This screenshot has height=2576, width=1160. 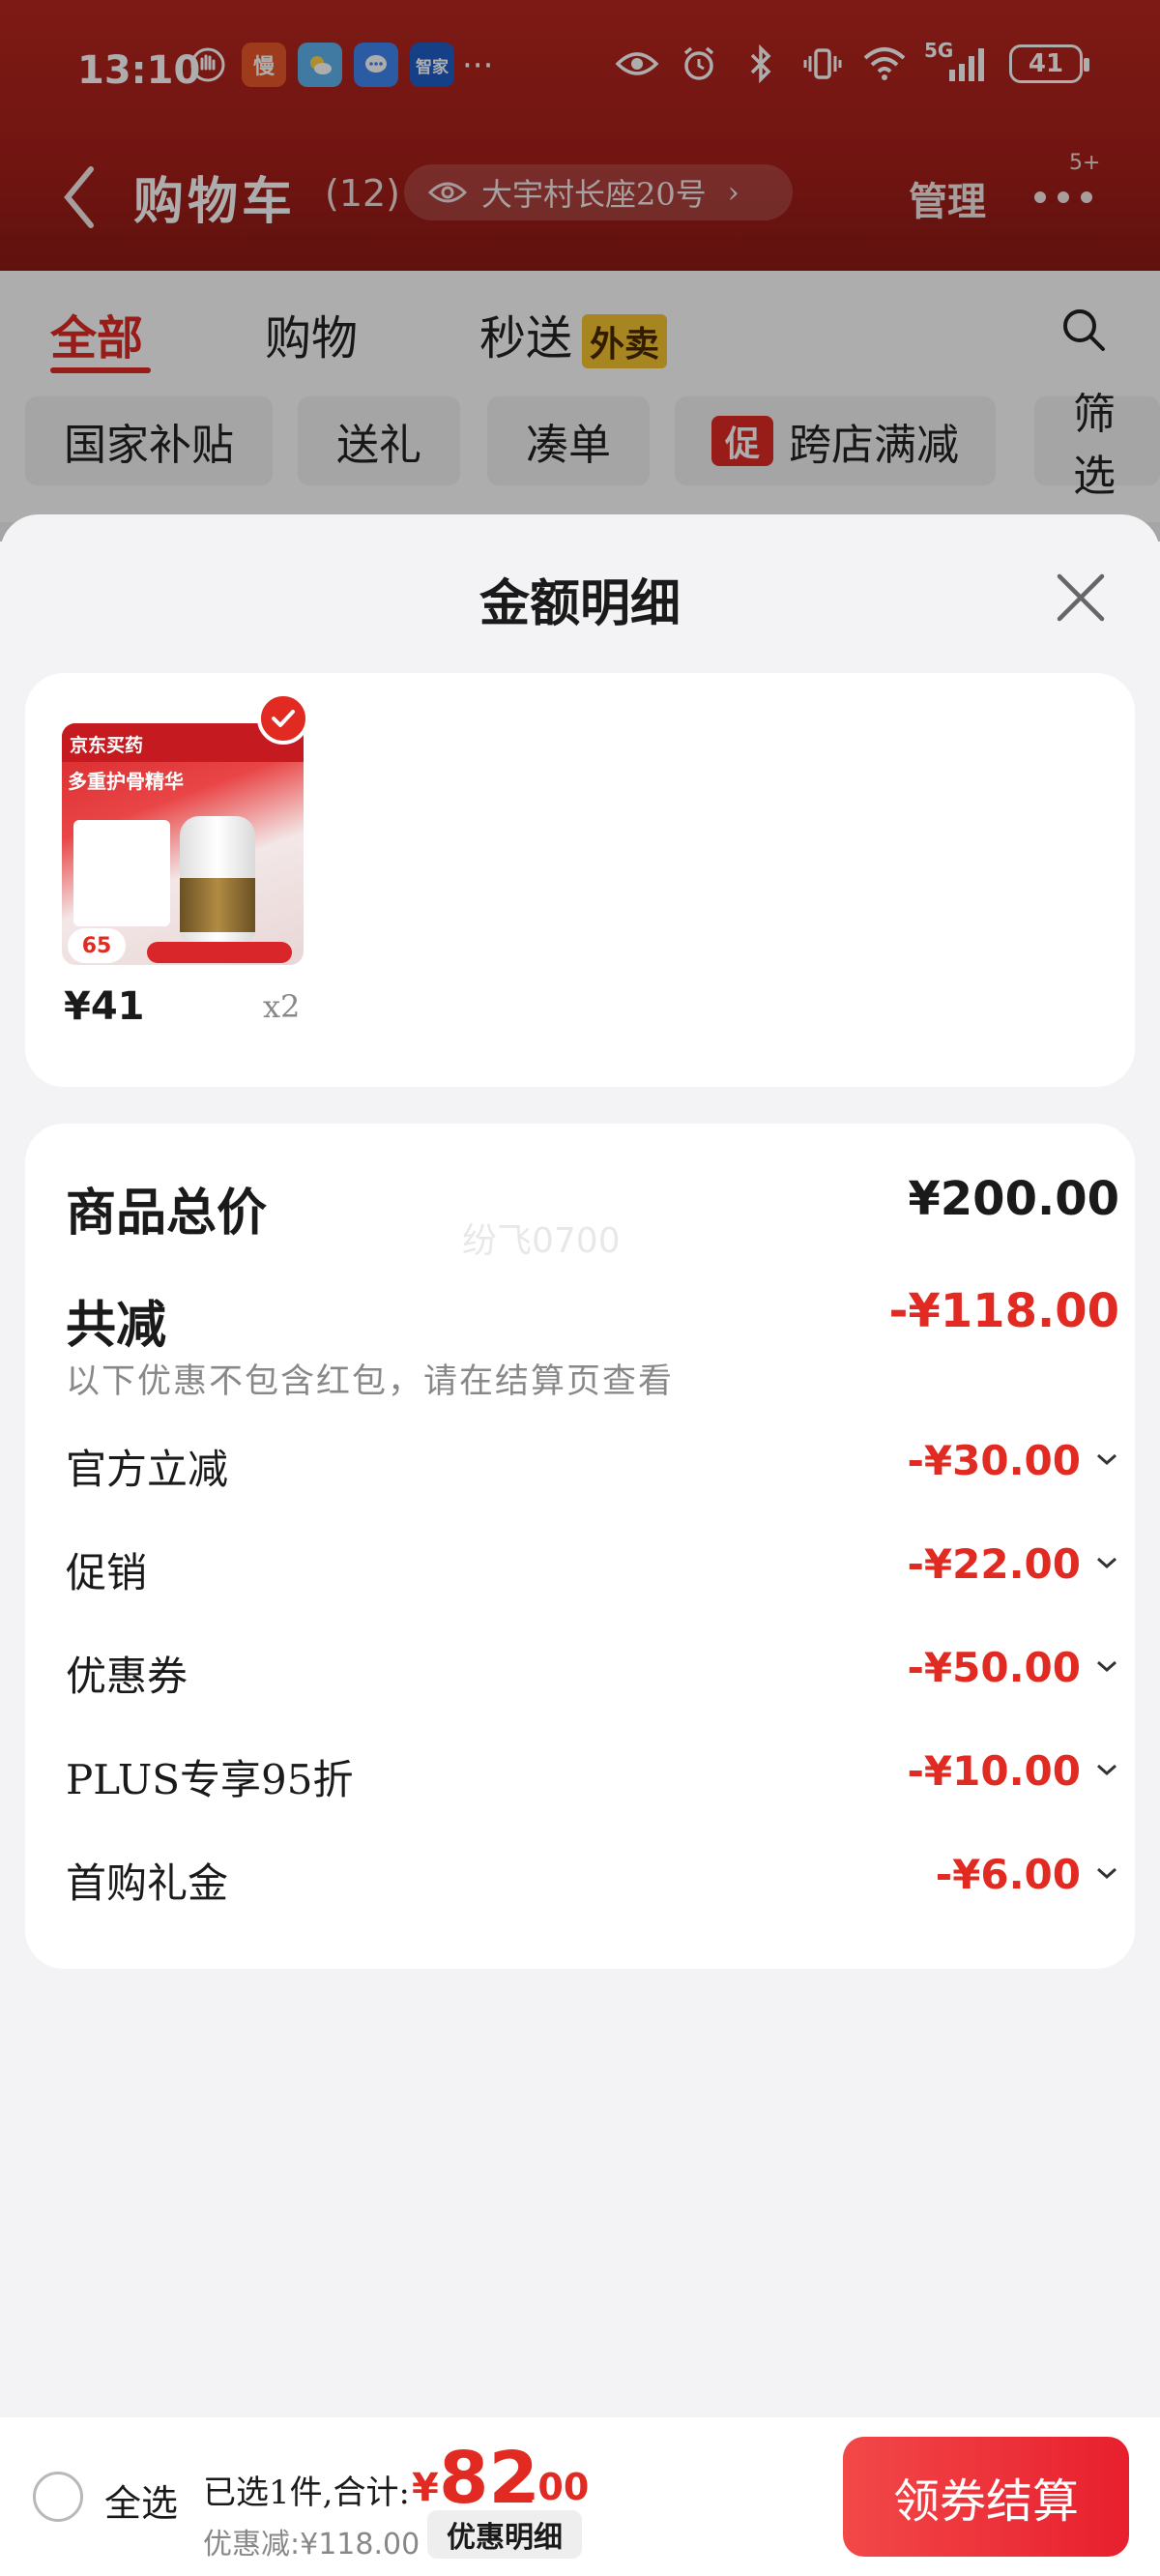 What do you see at coordinates (557, 2487) in the screenshot?
I see `total-amount-decimal: .00` at bounding box center [557, 2487].